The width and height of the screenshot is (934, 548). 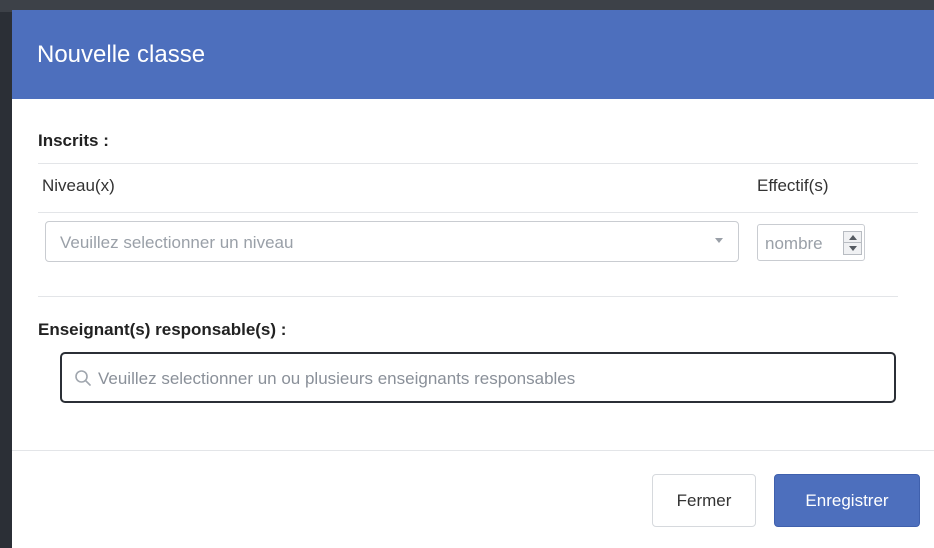 I want to click on niveau-column-header: Niveau(x), so click(x=78, y=185).